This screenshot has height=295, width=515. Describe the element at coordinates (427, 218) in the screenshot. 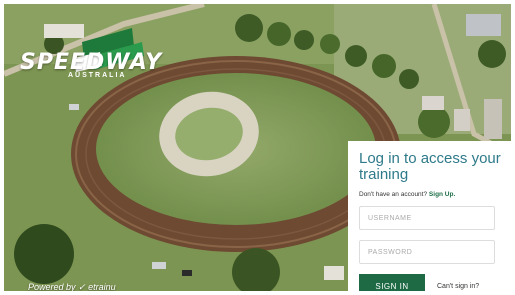

I see `username-input` at that location.